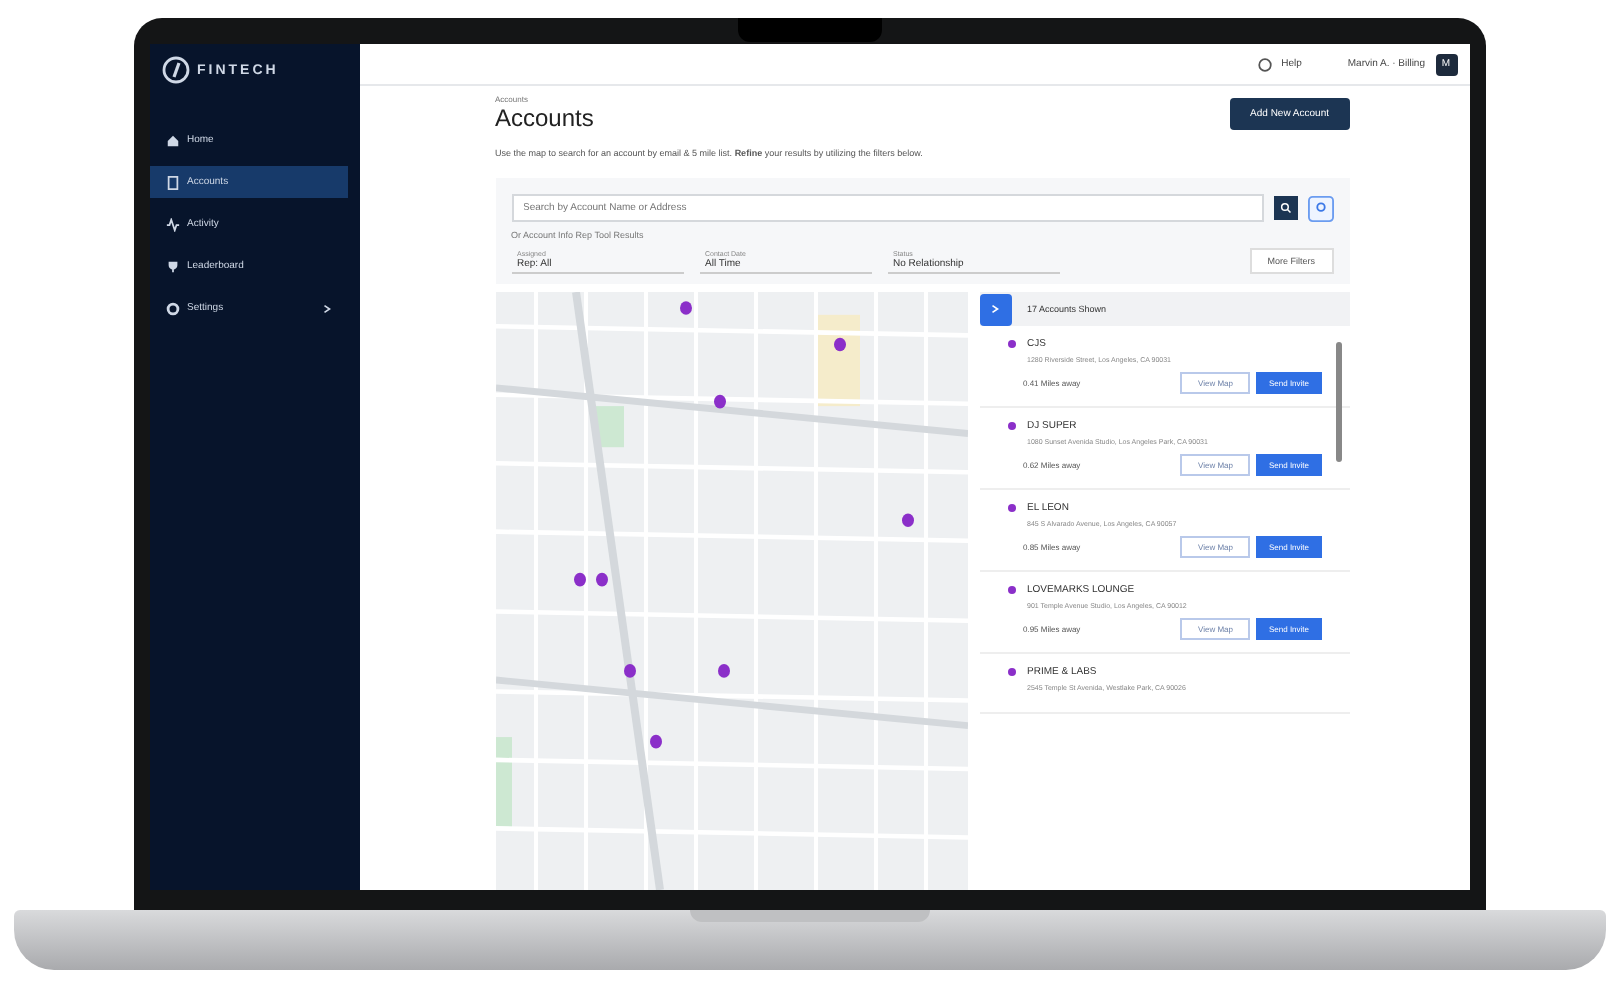  What do you see at coordinates (1264, 64) in the screenshot?
I see `help-icon` at bounding box center [1264, 64].